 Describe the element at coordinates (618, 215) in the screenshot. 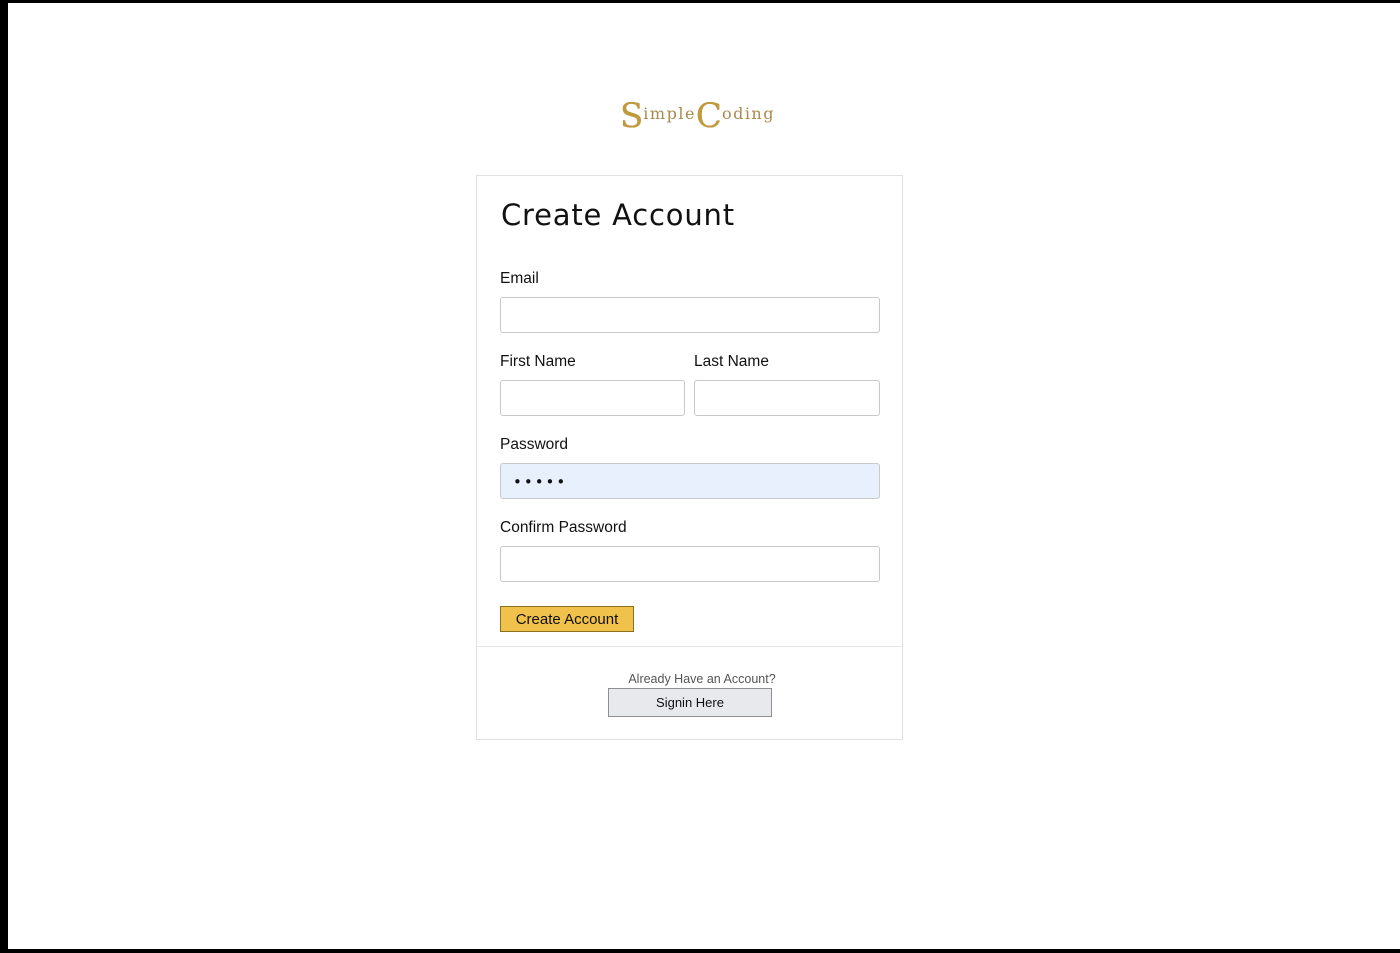

I see `page-title: Create Account` at that location.